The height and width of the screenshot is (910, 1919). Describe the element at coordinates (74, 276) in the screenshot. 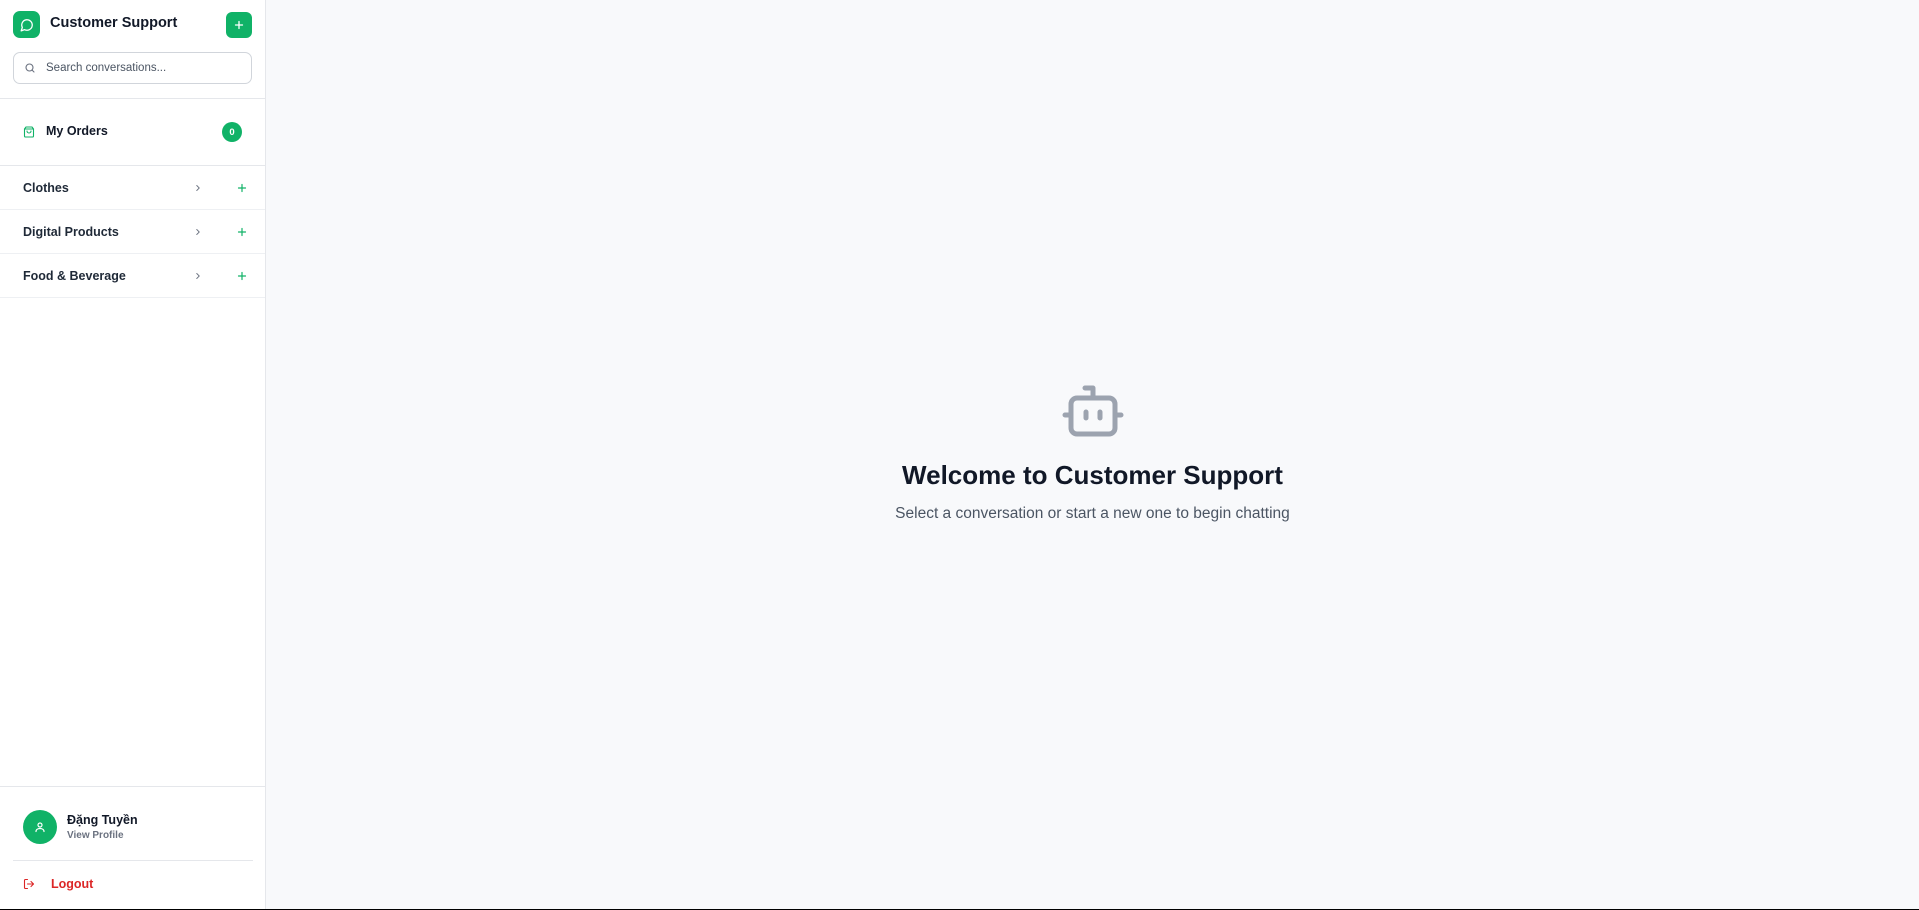

I see `category-label: Food & Beverage` at that location.